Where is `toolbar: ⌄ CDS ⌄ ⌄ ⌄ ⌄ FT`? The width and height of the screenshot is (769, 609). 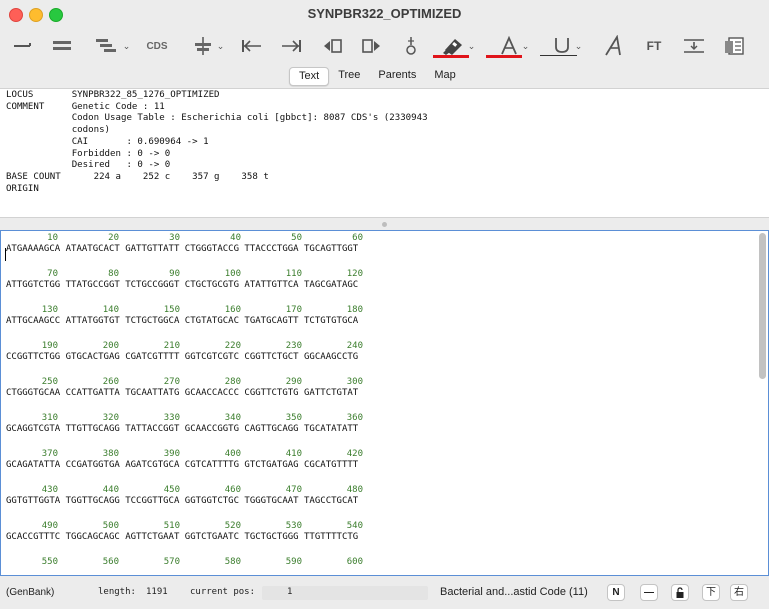 toolbar: ⌄ CDS ⌄ ⌄ ⌄ ⌄ FT is located at coordinates (384, 46).